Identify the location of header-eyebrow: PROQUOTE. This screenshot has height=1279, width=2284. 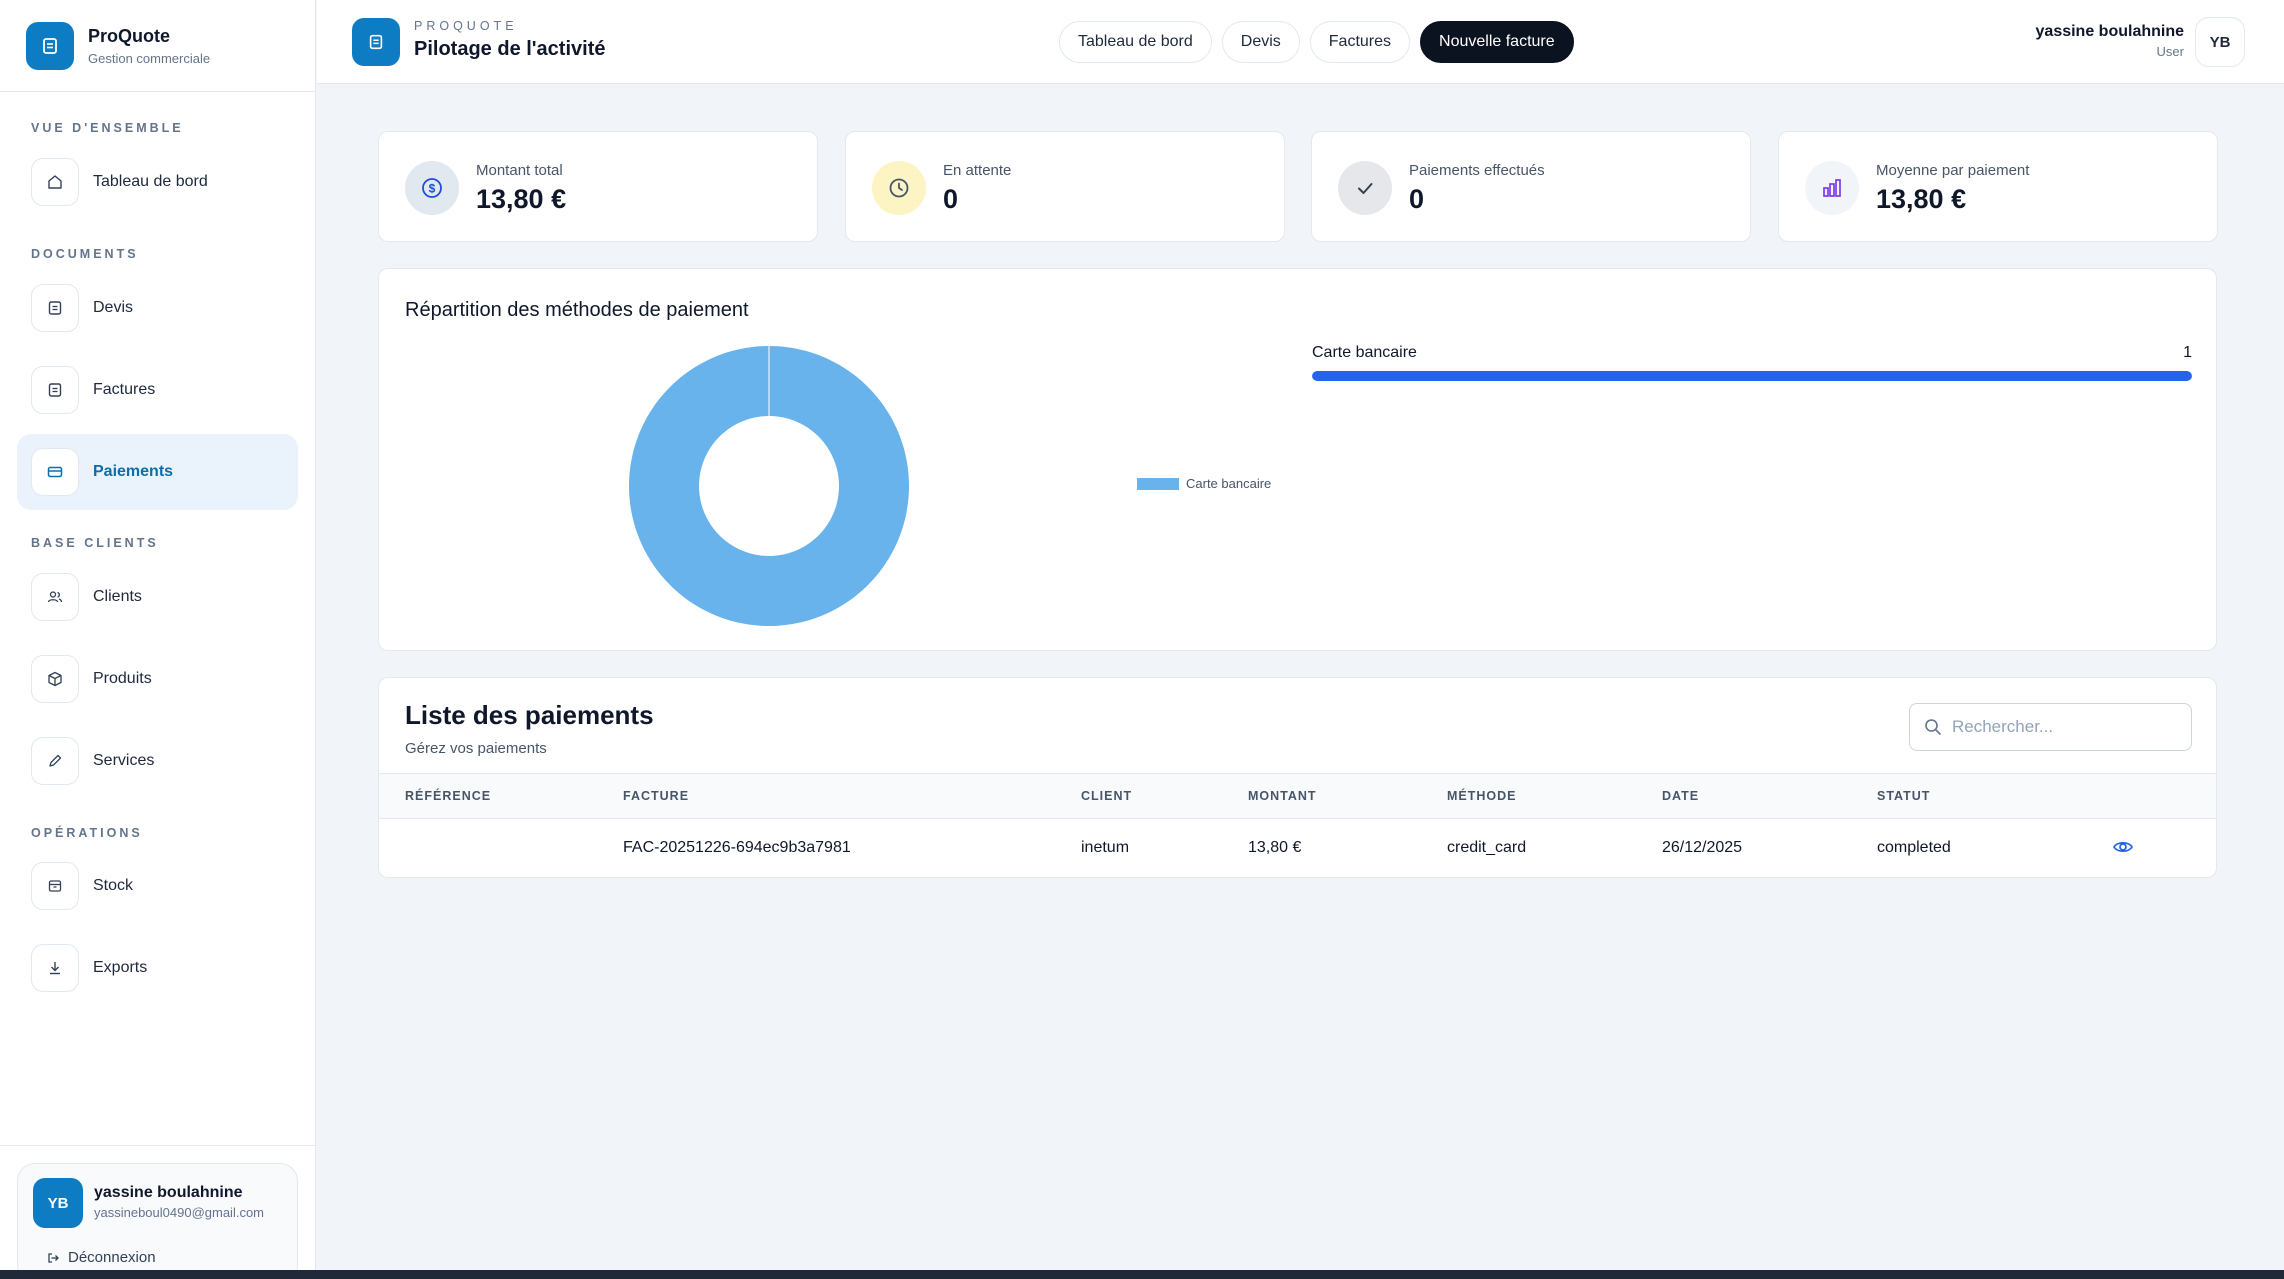
(466, 26).